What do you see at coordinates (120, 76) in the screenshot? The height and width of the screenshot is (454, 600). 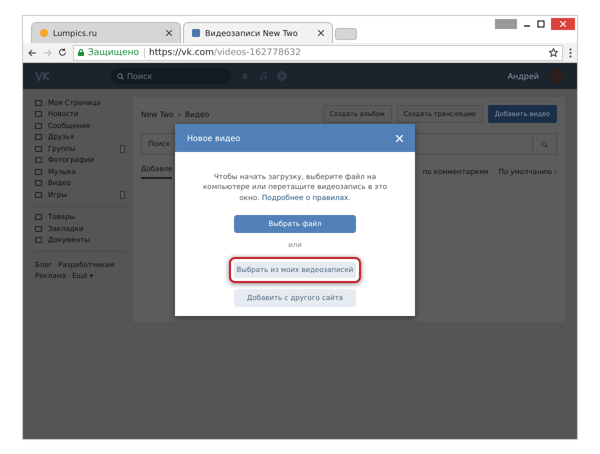 I see `search-icon` at bounding box center [120, 76].